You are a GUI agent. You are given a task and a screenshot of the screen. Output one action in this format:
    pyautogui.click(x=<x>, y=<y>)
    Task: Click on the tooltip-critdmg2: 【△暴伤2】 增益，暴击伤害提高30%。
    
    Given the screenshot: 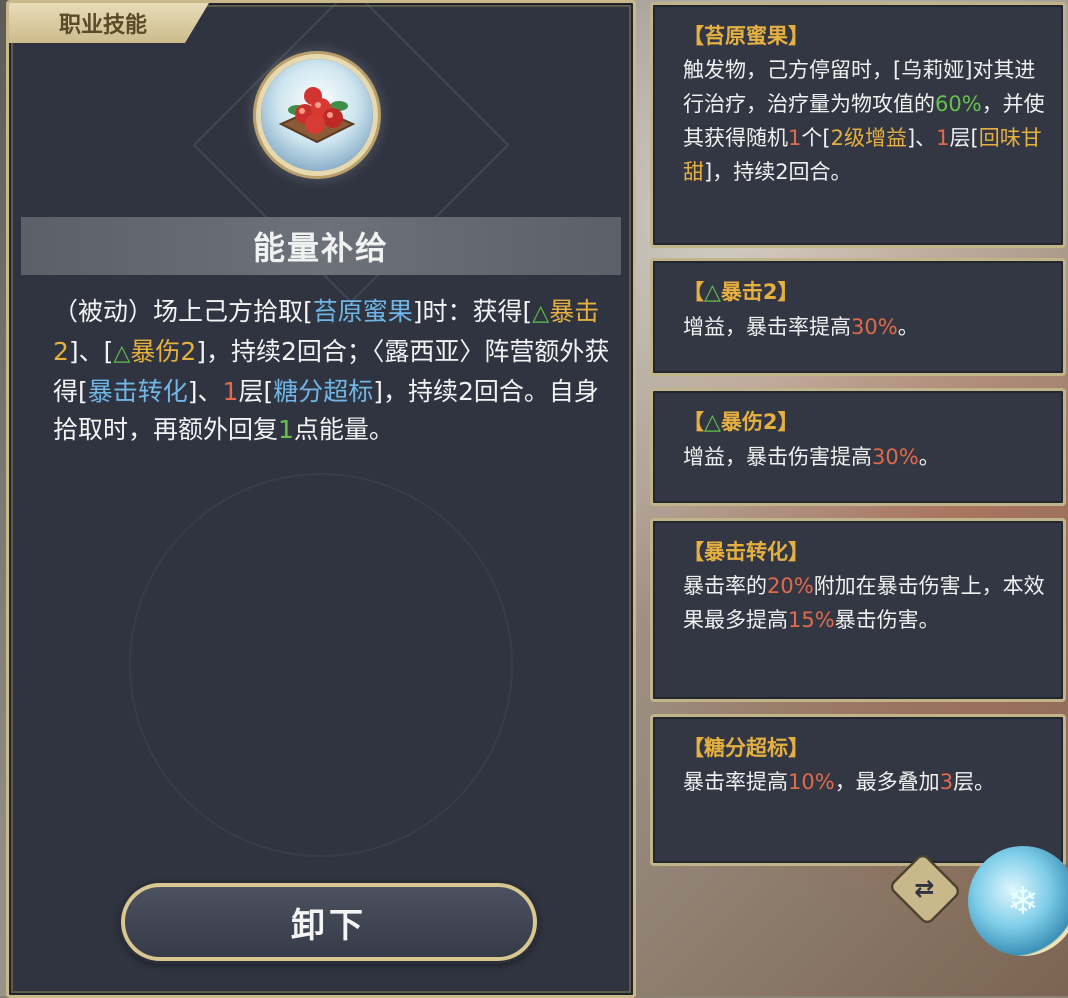 What is the action you would take?
    pyautogui.click(x=858, y=447)
    